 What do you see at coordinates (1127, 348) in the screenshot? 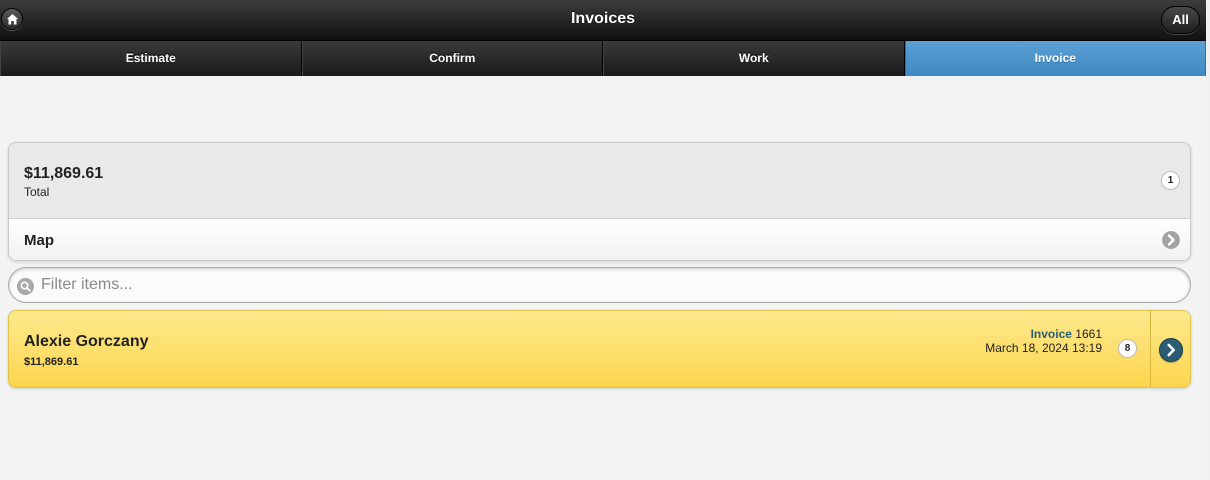
I see `item-count-badge: 8` at bounding box center [1127, 348].